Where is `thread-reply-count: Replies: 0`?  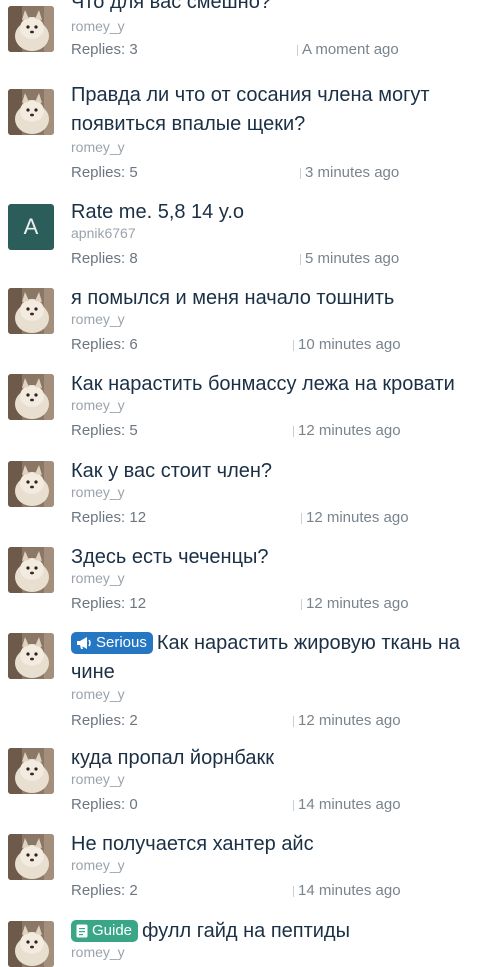 thread-reply-count: Replies: 0 is located at coordinates (104, 804).